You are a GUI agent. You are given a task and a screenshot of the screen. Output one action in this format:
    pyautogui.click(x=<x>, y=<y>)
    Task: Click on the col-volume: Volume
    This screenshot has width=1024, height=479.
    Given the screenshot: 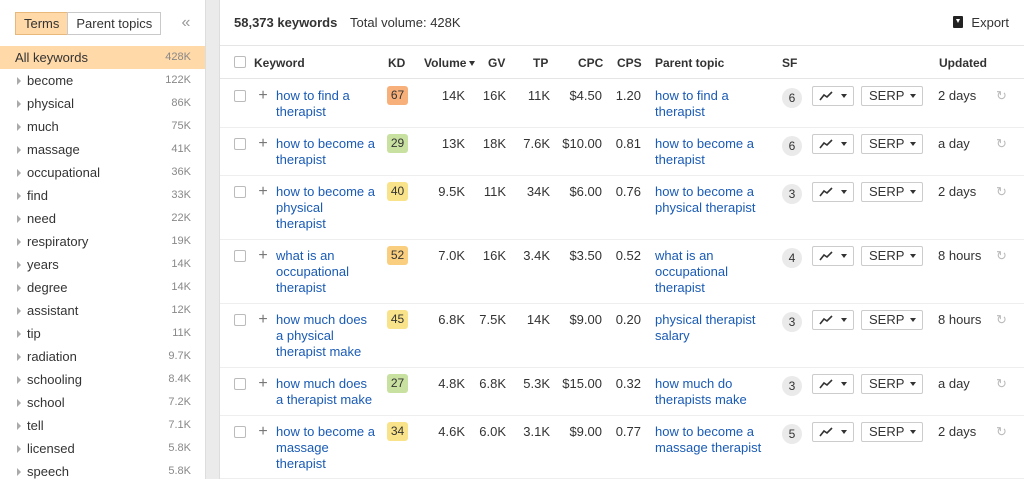 What is the action you would take?
    pyautogui.click(x=450, y=63)
    